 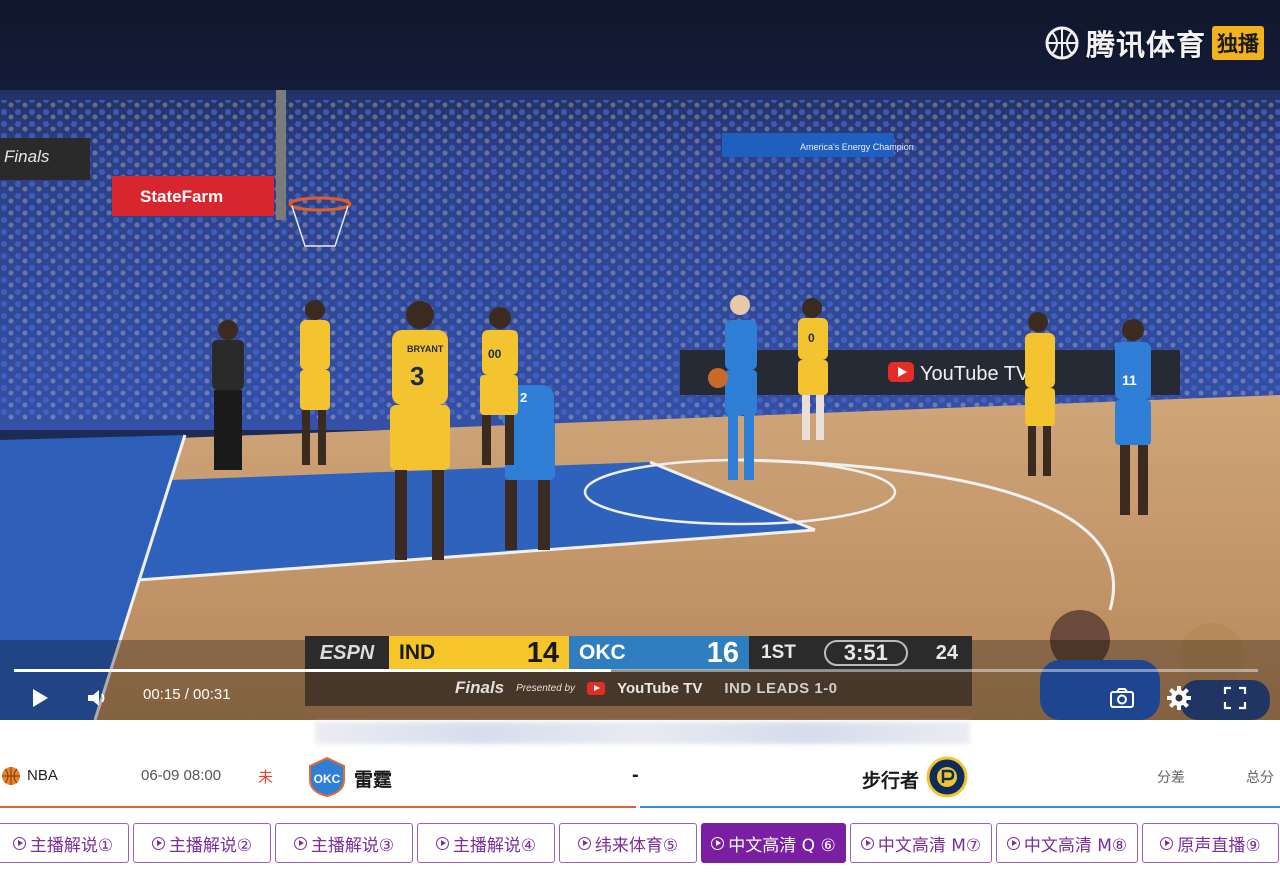 I want to click on energy-banner: America's Energy Champion, so click(x=818, y=145).